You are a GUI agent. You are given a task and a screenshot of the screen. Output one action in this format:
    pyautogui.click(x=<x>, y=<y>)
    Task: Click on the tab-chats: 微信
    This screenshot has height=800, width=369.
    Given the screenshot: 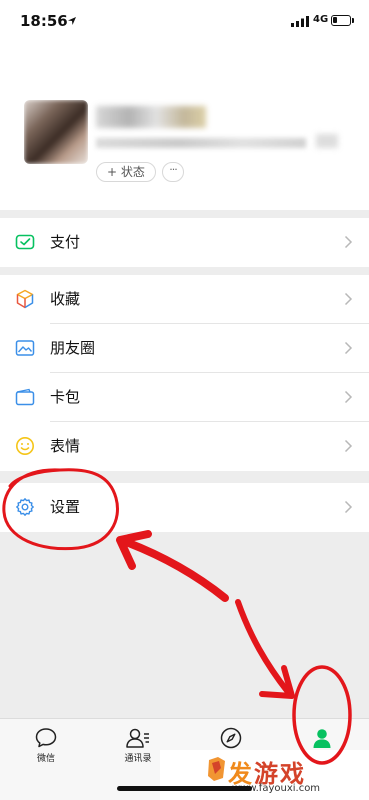 What is the action you would take?
    pyautogui.click(x=46, y=745)
    